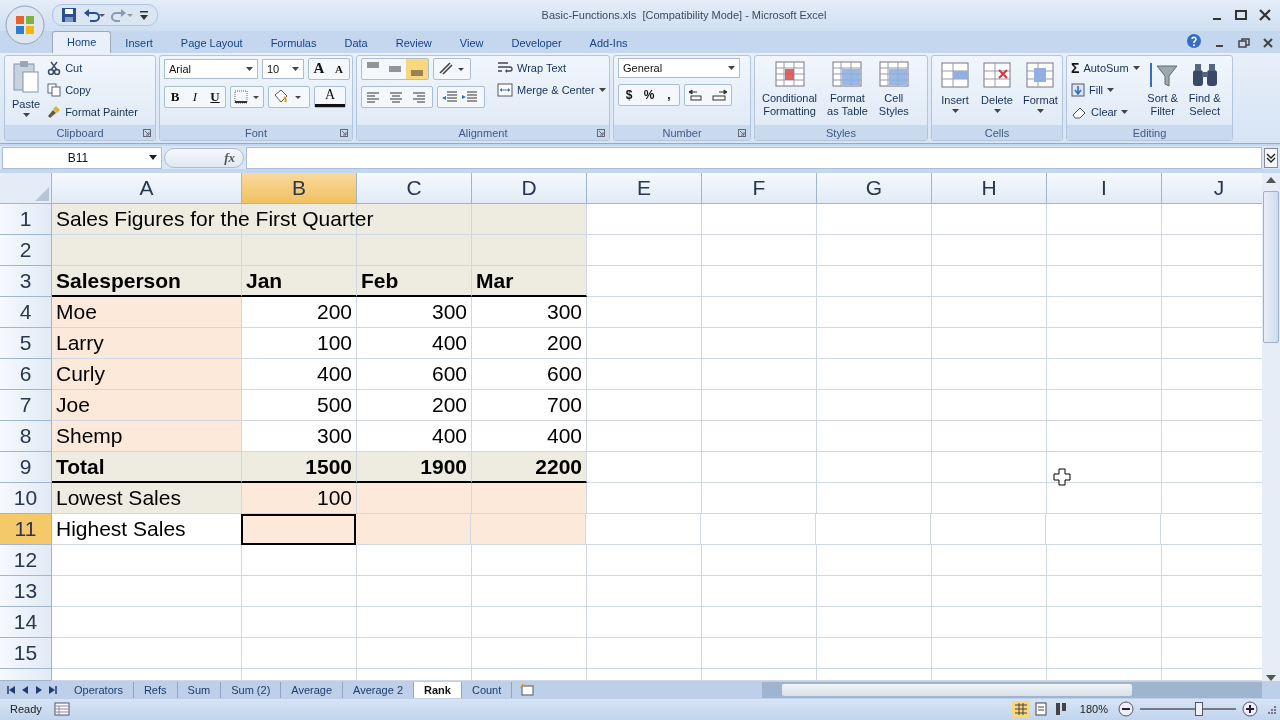  I want to click on style-button: Cell Styles, so click(893, 88).